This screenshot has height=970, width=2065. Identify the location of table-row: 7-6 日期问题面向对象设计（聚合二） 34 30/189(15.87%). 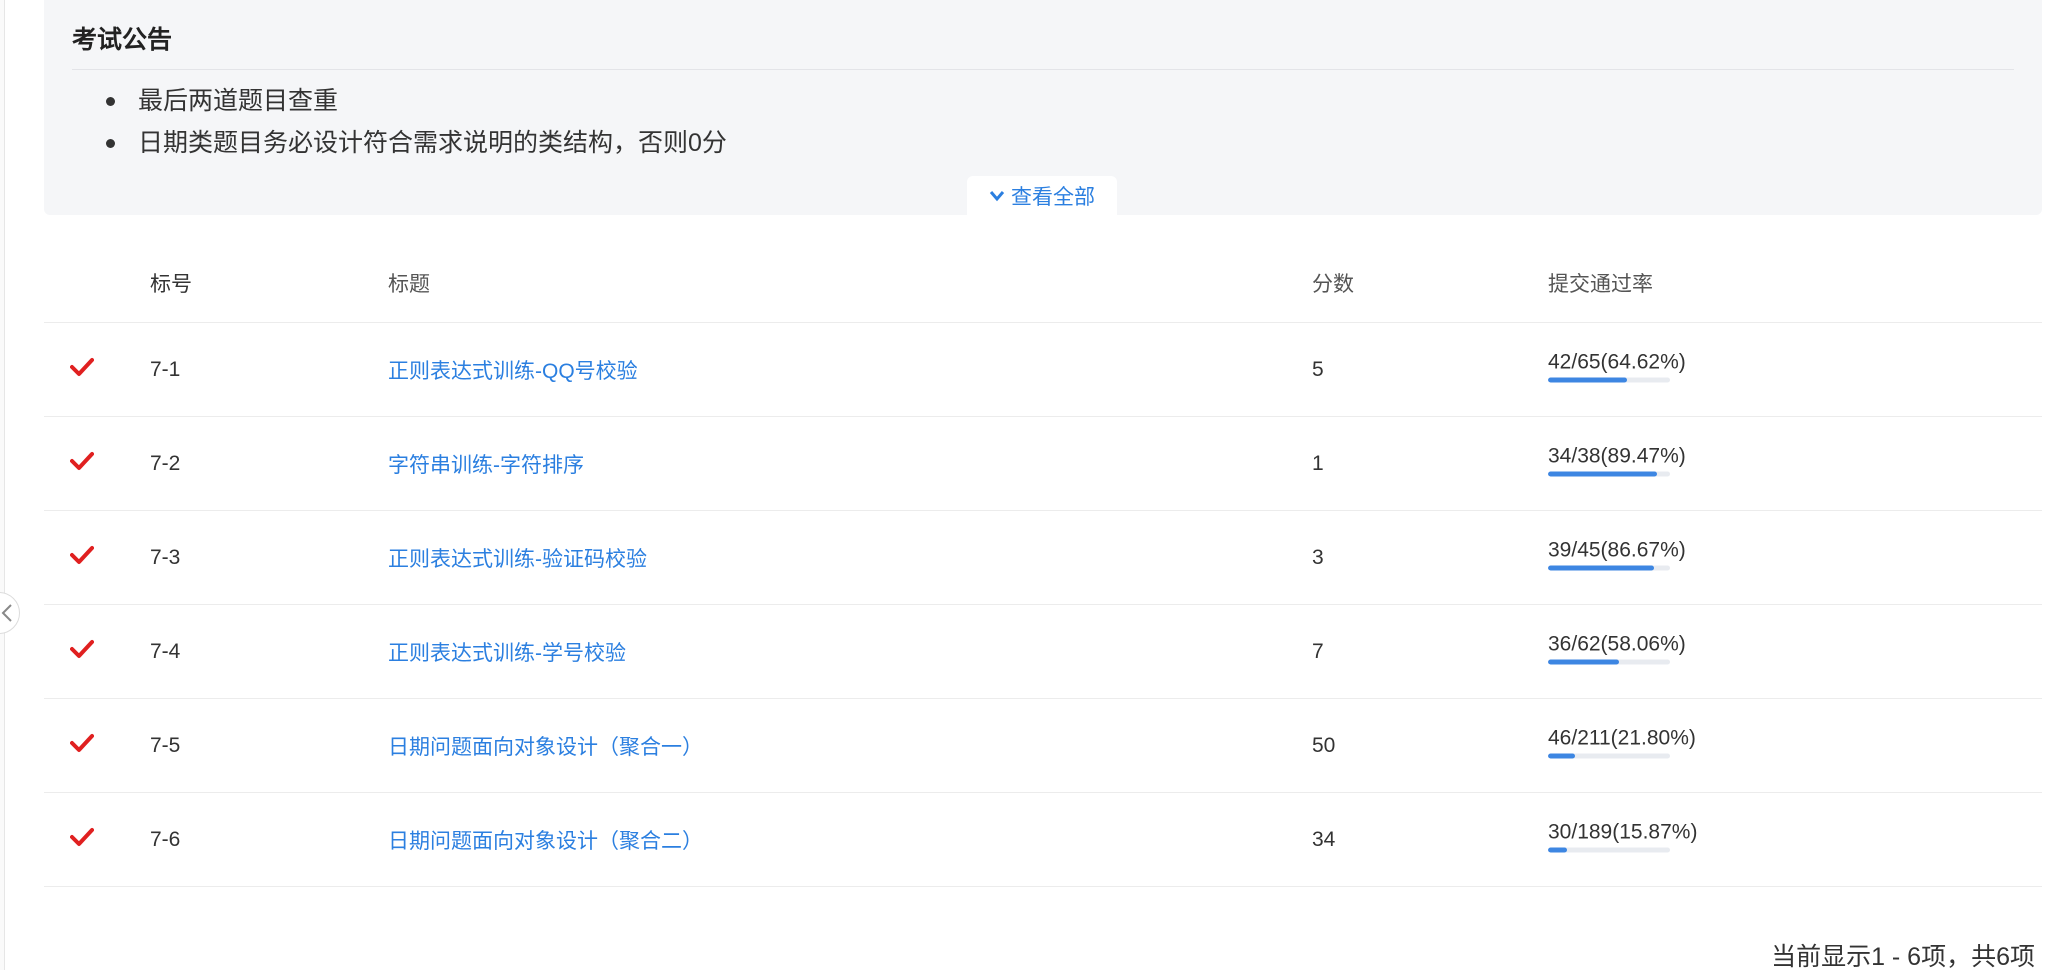
(1043, 840).